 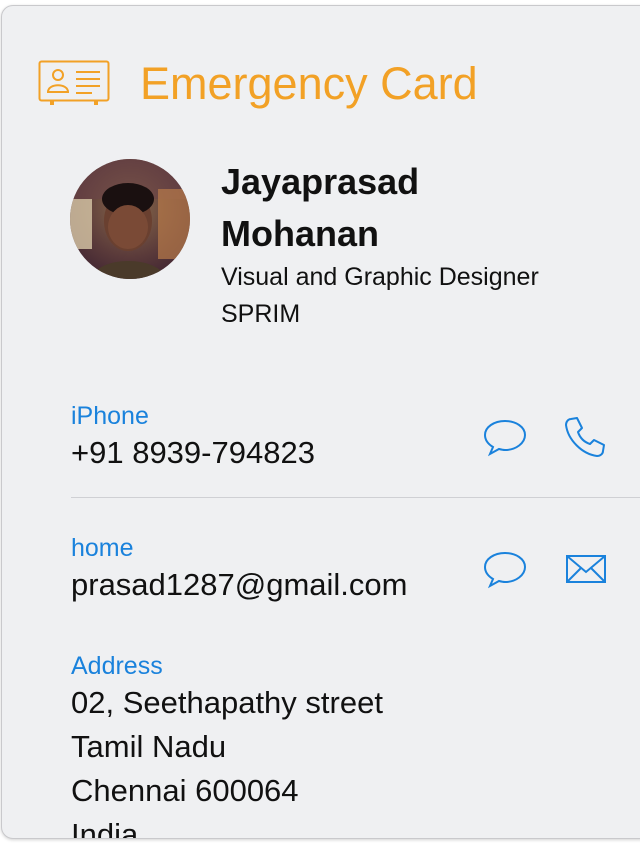 I want to click on divider, so click(x=355, y=497).